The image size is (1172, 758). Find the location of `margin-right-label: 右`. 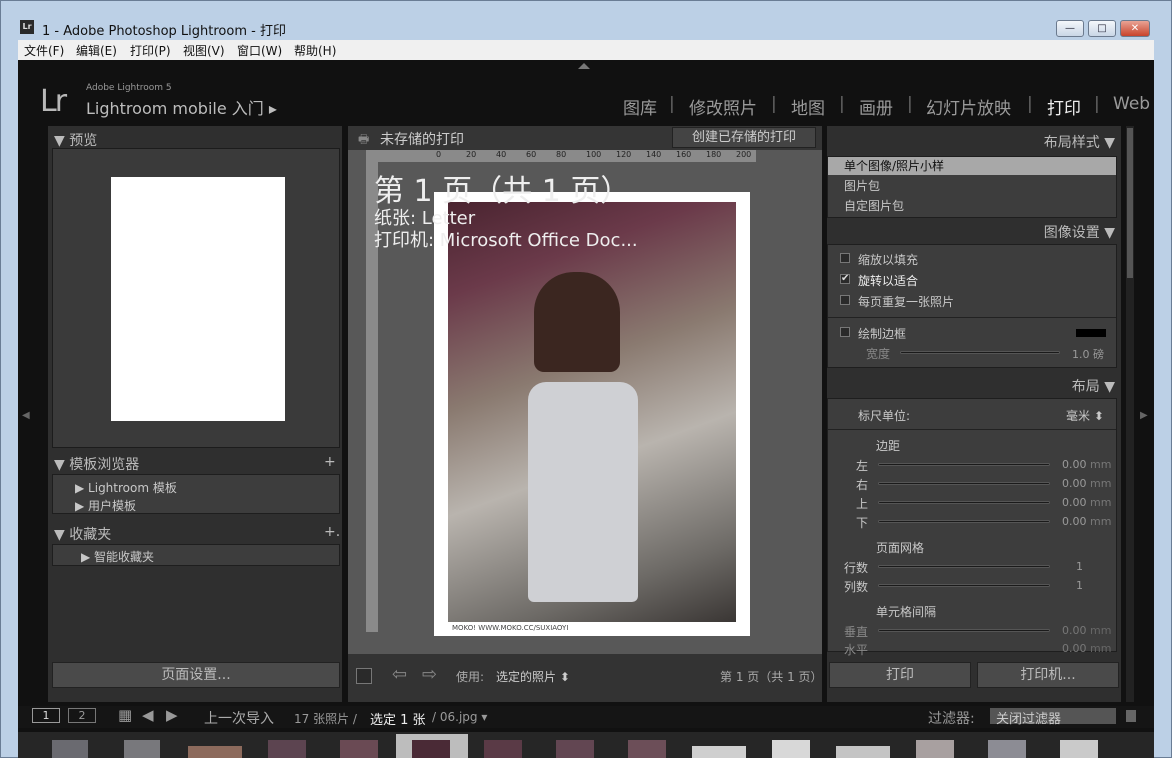

margin-right-label: 右 is located at coordinates (862, 485).